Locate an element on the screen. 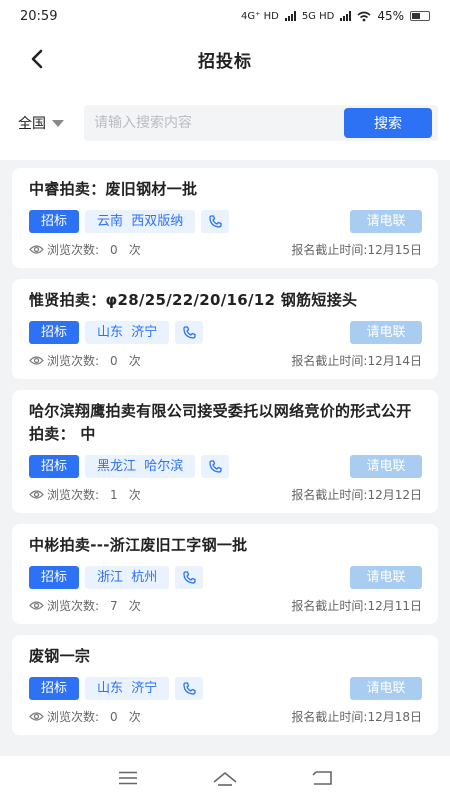 This screenshot has width=450, height=800. search-bar: 全国 搜索 is located at coordinates (225, 123).